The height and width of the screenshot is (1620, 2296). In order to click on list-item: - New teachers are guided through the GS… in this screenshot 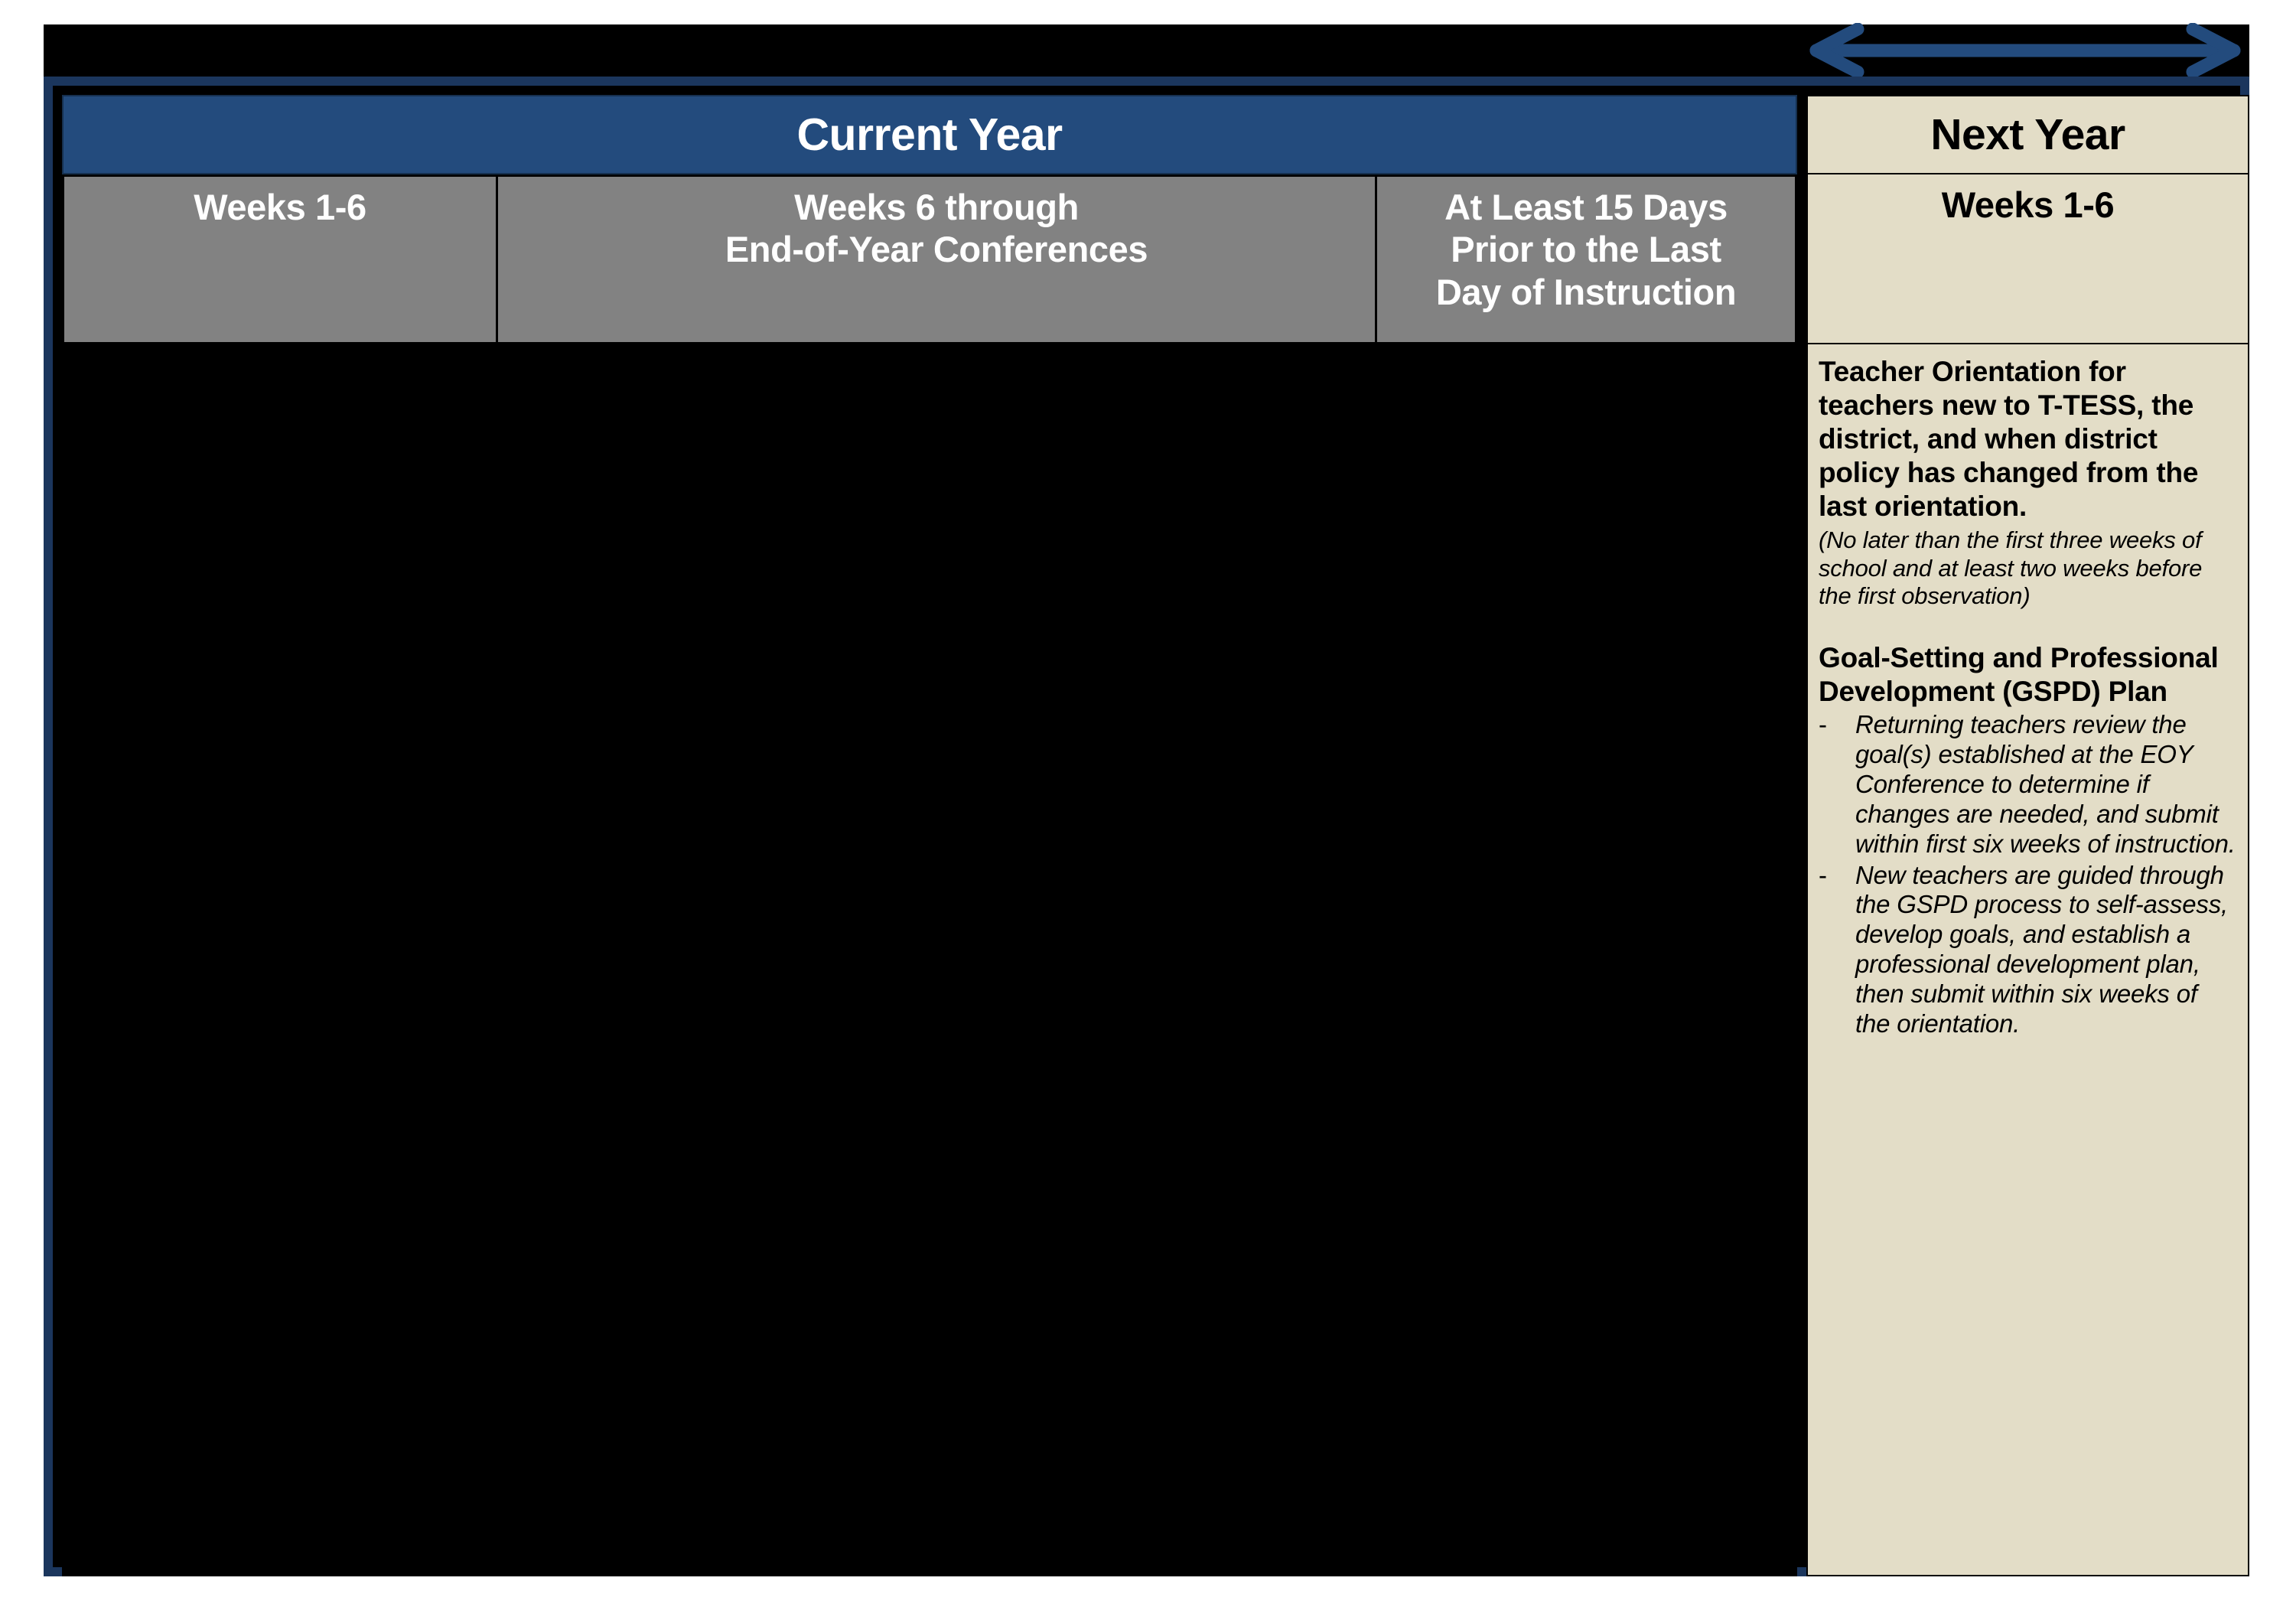, I will do `click(2028, 950)`.